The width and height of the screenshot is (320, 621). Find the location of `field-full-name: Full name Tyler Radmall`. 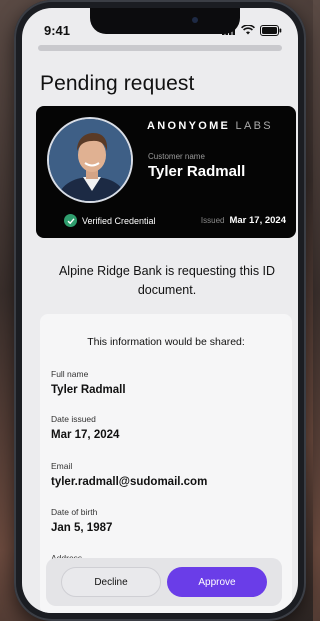

field-full-name: Full name Tyler Radmall is located at coordinates (88, 382).